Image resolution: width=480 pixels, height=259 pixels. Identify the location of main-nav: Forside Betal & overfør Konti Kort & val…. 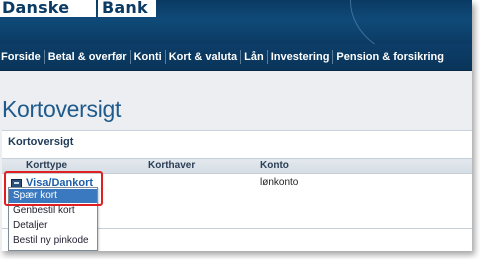
(236, 57).